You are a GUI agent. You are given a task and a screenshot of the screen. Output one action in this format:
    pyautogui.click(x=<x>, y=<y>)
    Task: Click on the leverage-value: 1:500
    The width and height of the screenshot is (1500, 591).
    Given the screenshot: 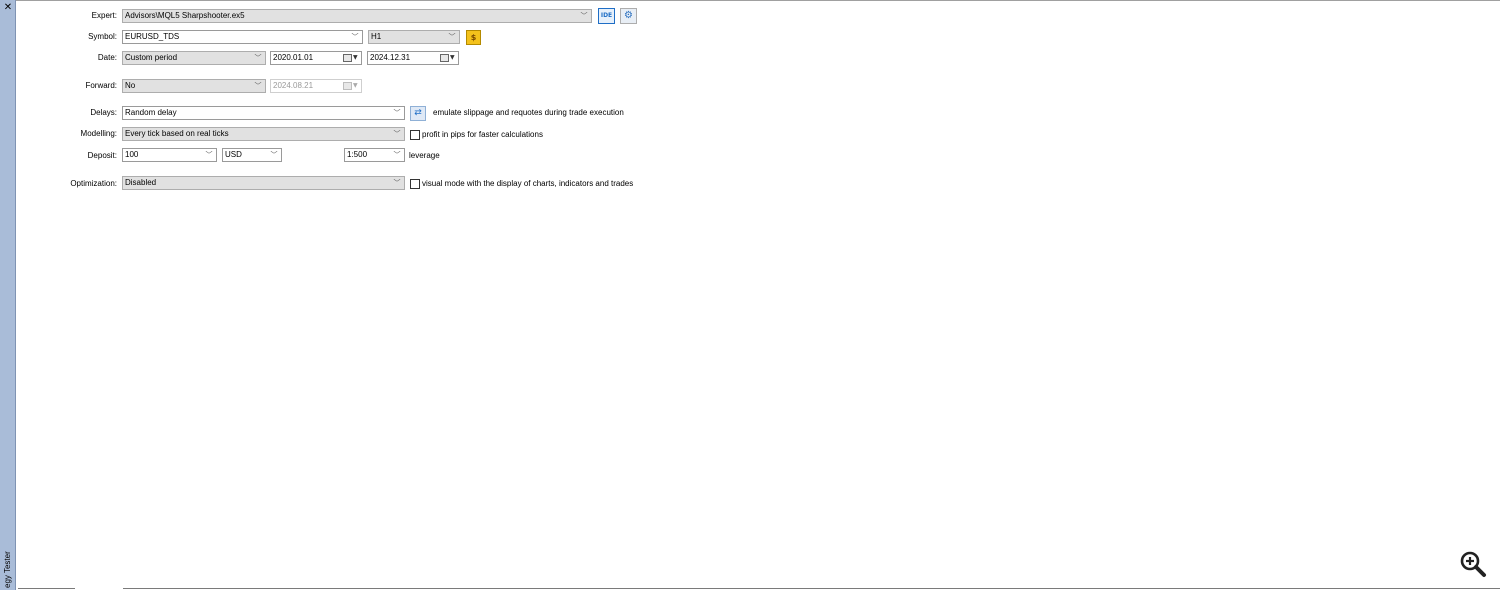 What is the action you would take?
    pyautogui.click(x=357, y=154)
    